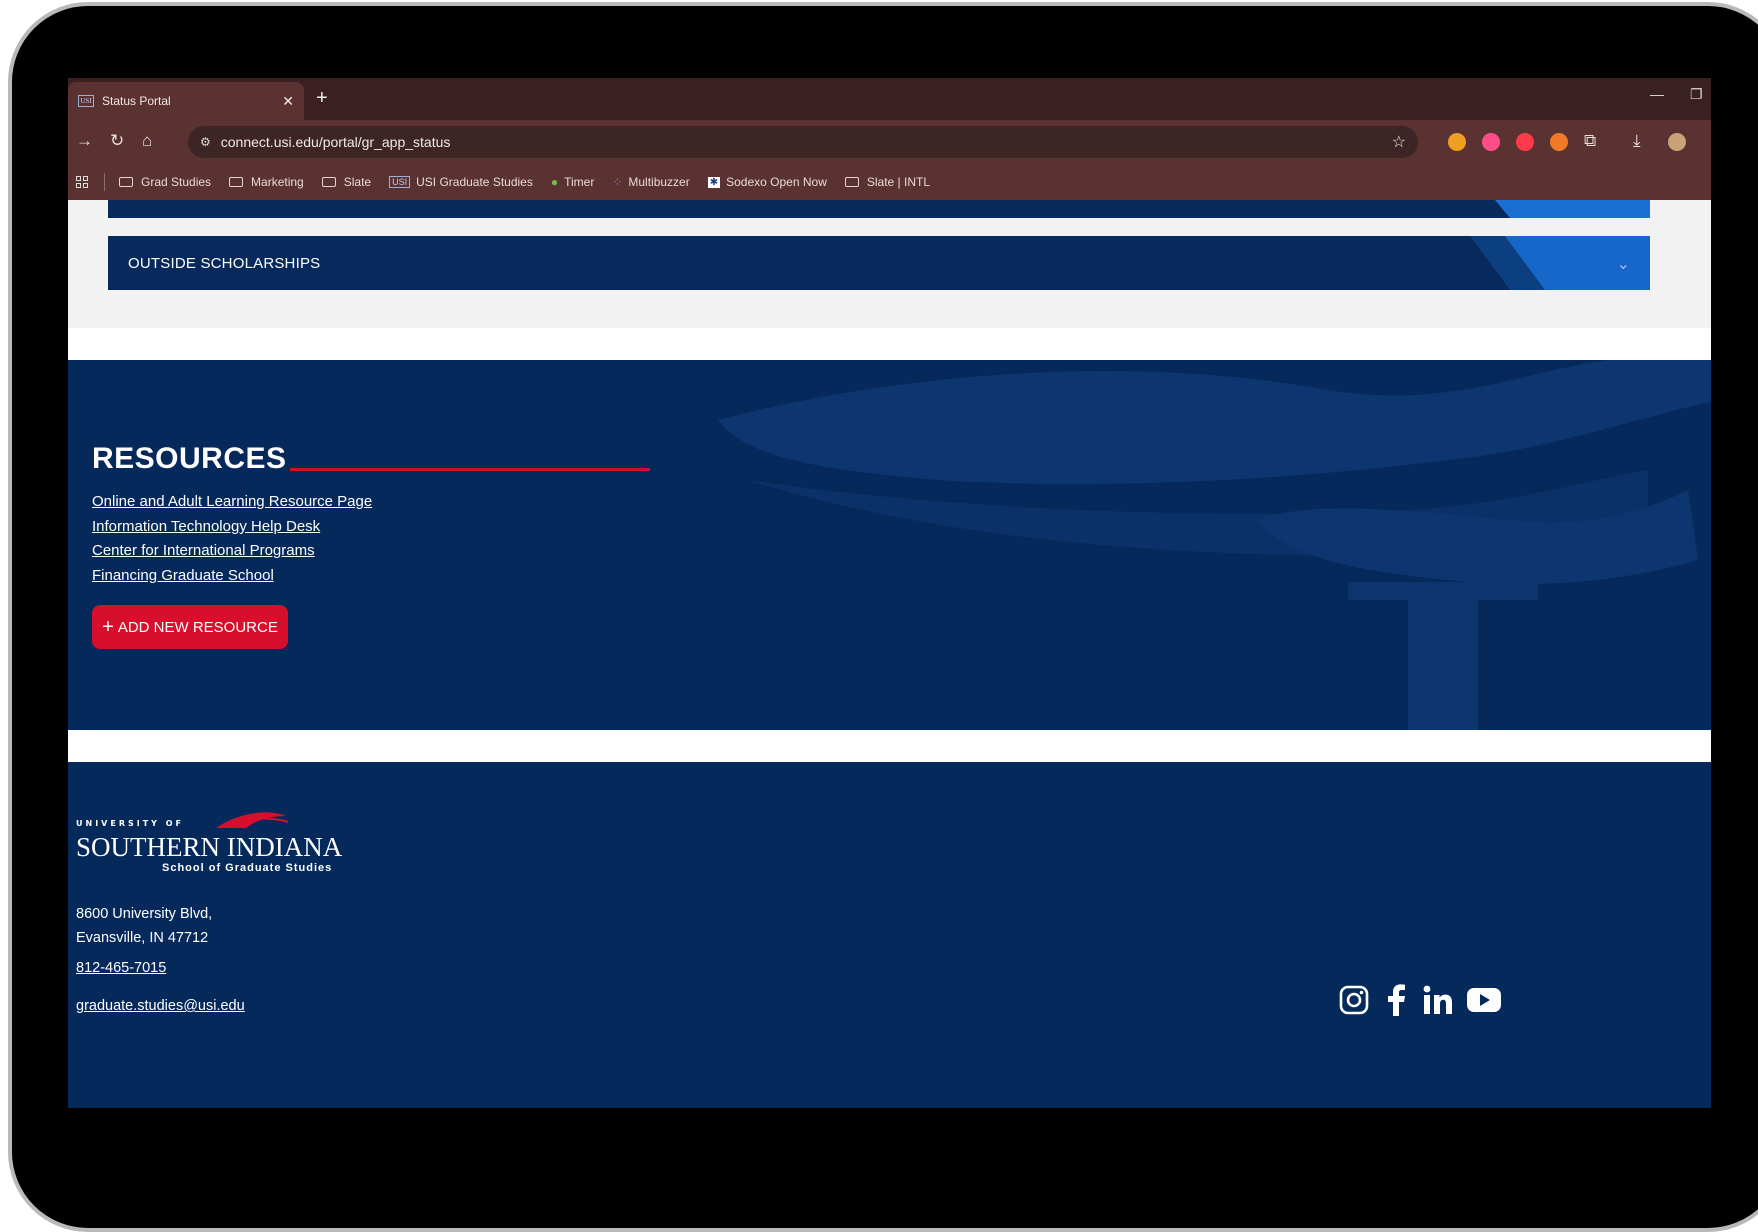 The height and width of the screenshot is (1232, 1758). Describe the element at coordinates (176, 182) in the screenshot. I see `bookmark-label: Grad Studies` at that location.